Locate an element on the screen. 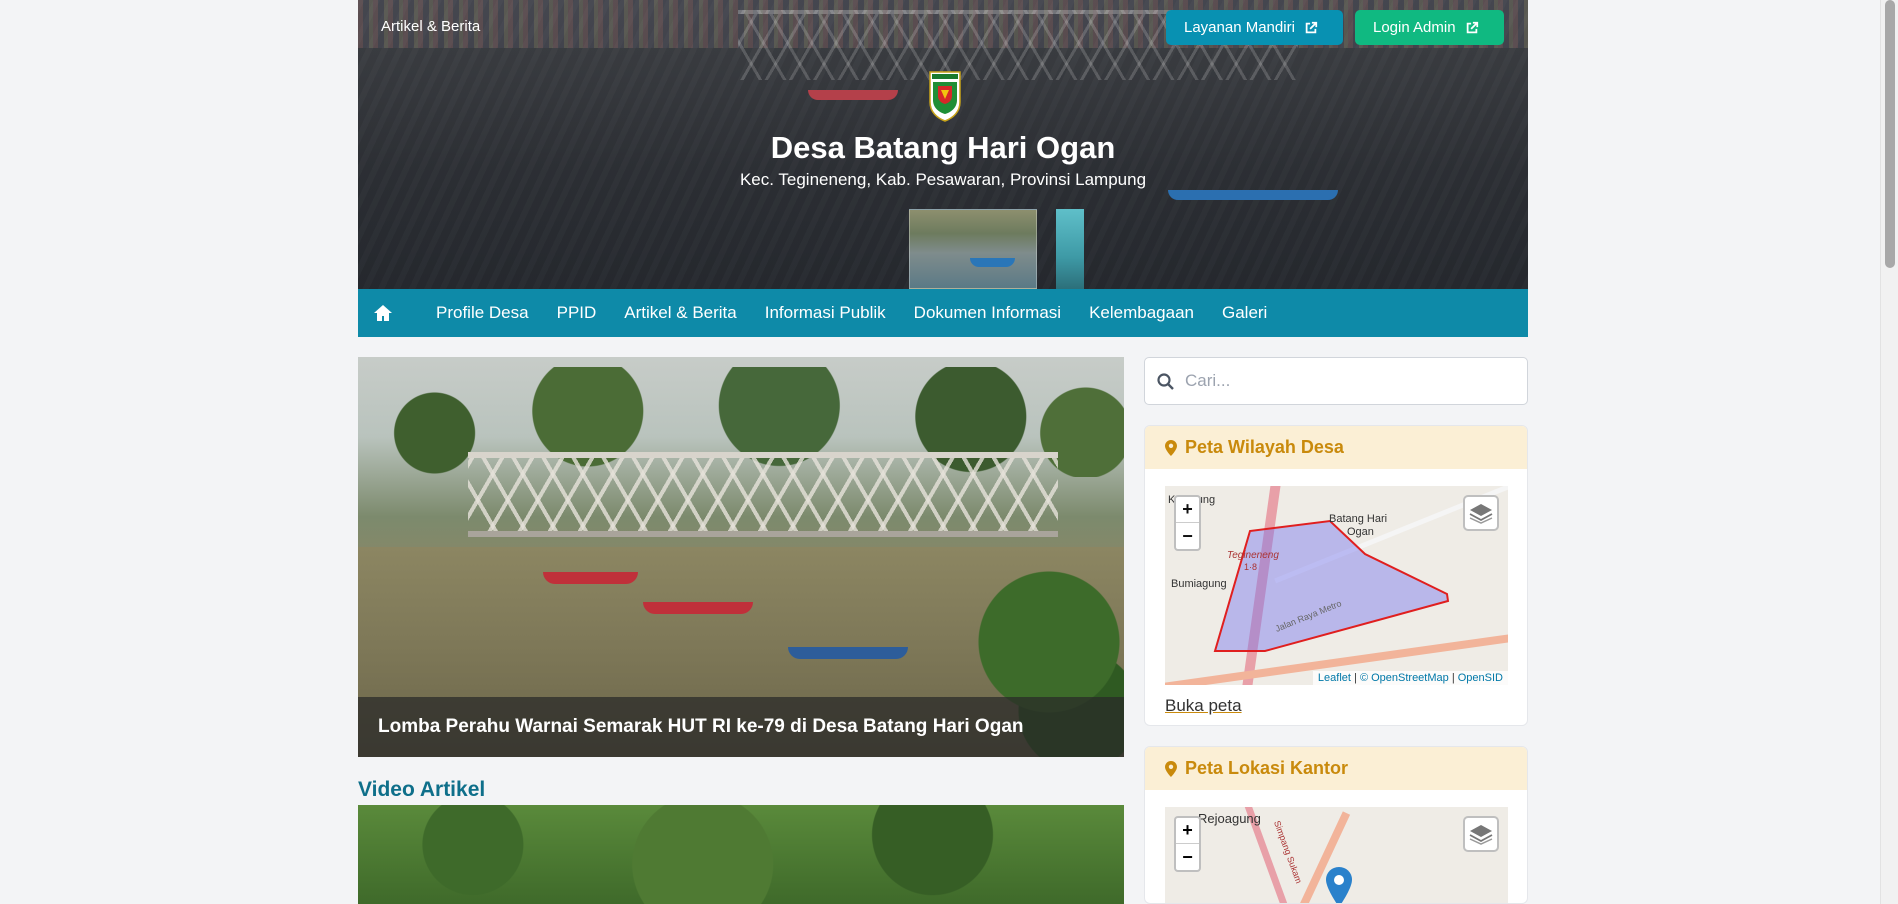 The height and width of the screenshot is (904, 1898). map-label: Bumiagung is located at coordinates (1199, 584).